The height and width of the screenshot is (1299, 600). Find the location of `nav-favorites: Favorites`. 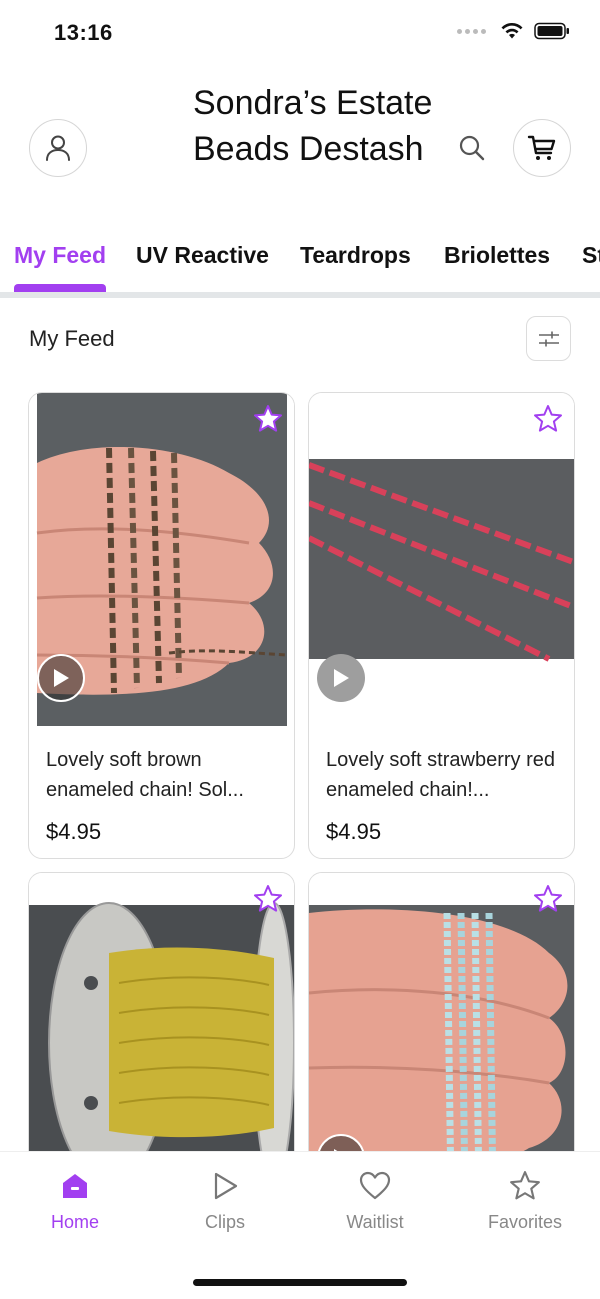

nav-favorites: Favorites is located at coordinates (525, 1200).